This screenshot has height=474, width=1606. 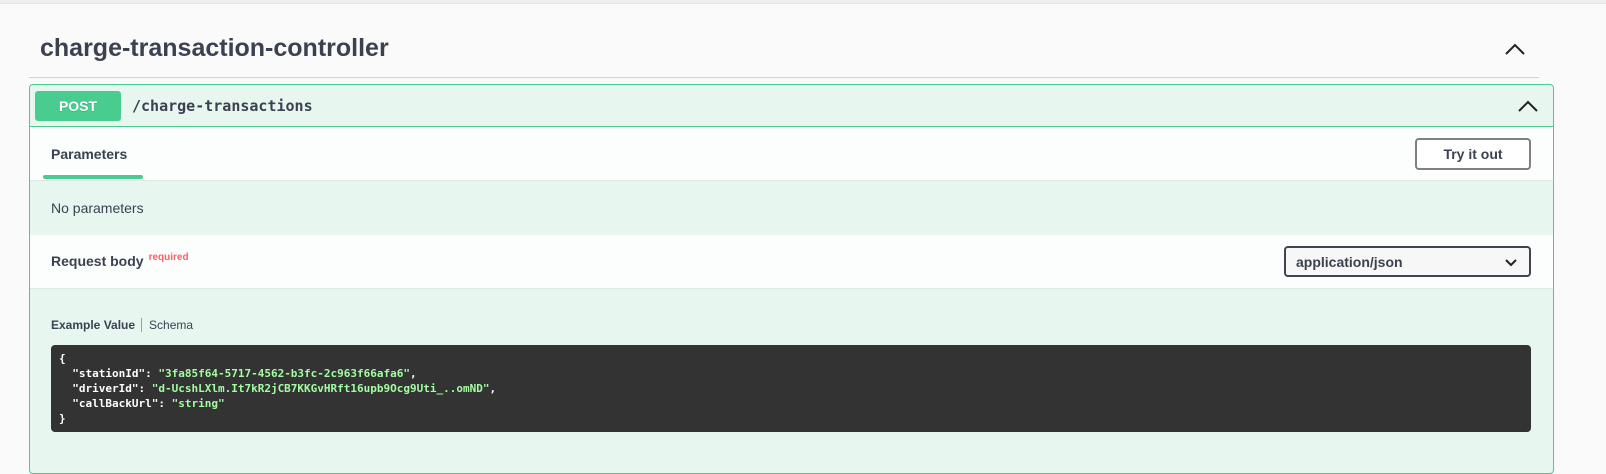 What do you see at coordinates (791, 154) in the screenshot?
I see `parameters-header: Parameters Try it out` at bounding box center [791, 154].